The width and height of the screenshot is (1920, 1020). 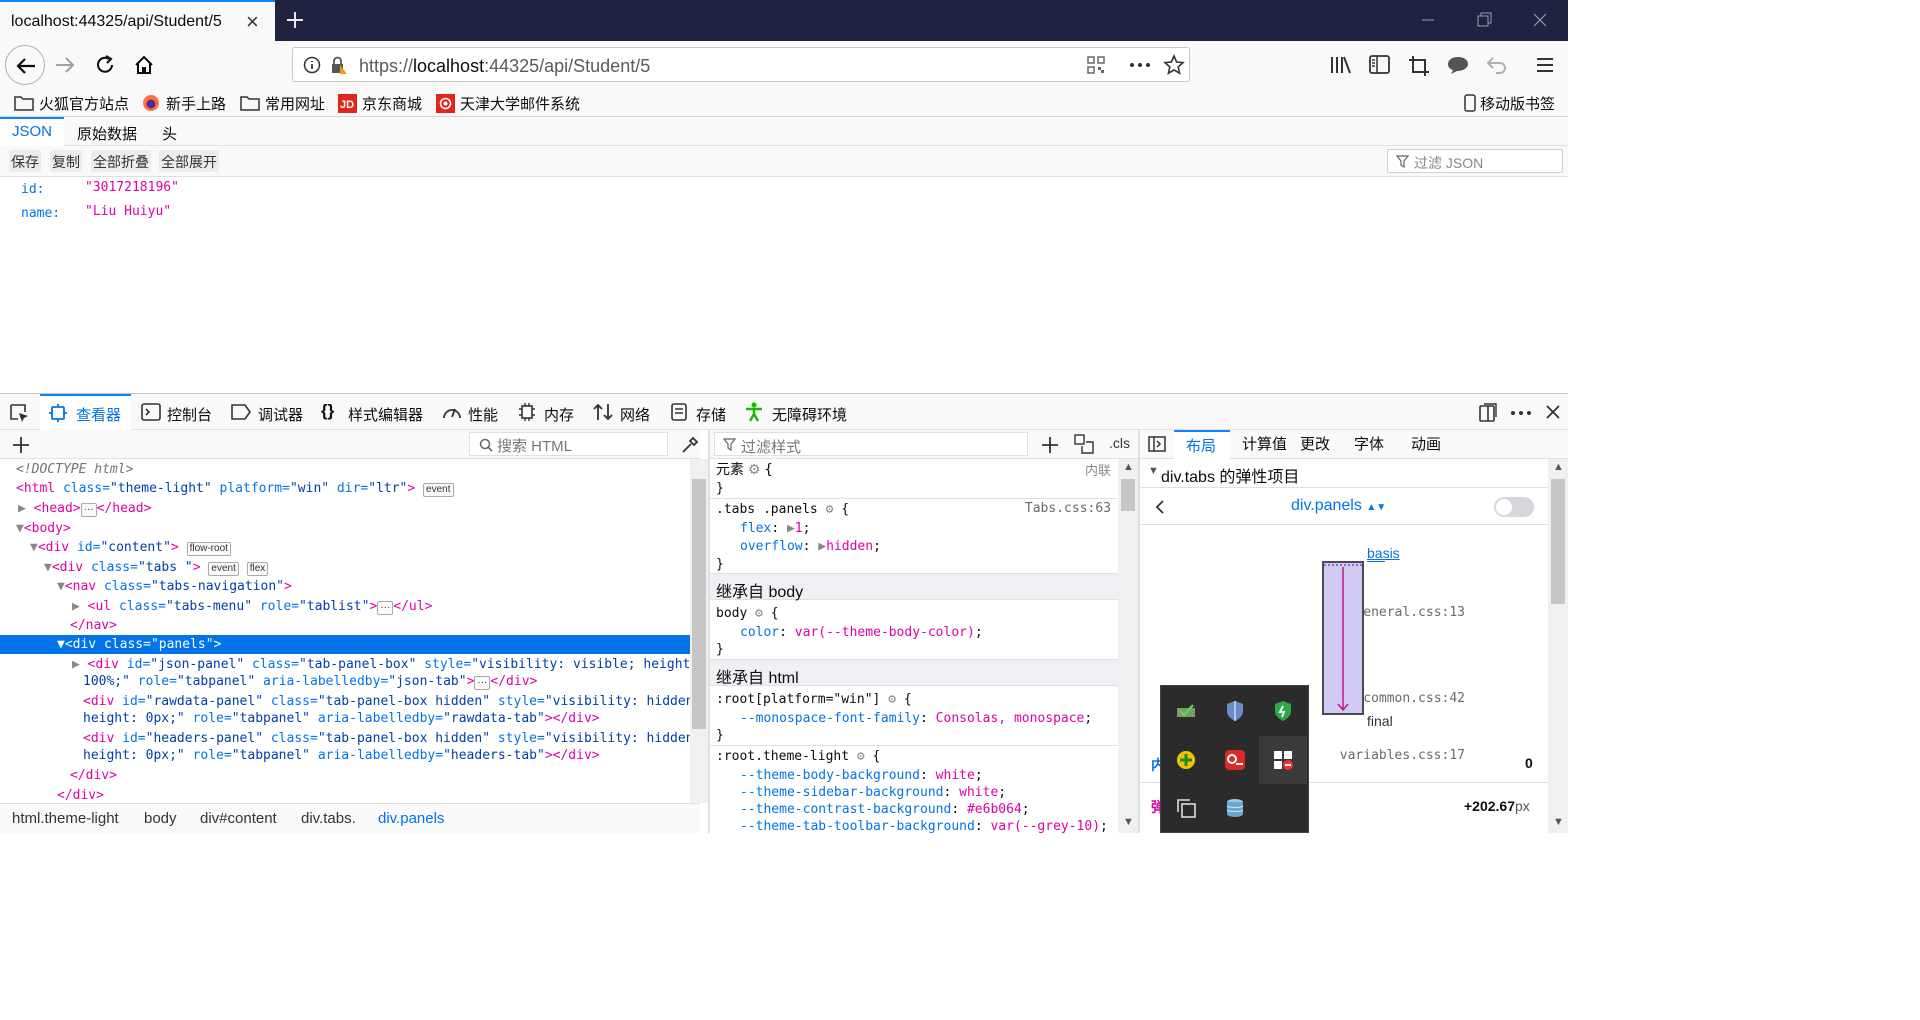 What do you see at coordinates (105, 65) in the screenshot?
I see `reload-icon` at bounding box center [105, 65].